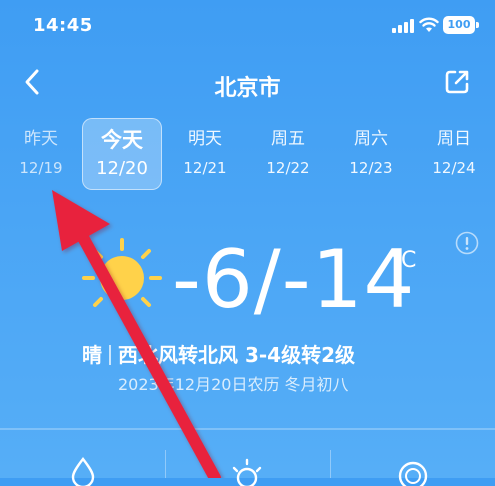  Describe the element at coordinates (288, 168) in the screenshot. I see `day-date: 12/22` at that location.